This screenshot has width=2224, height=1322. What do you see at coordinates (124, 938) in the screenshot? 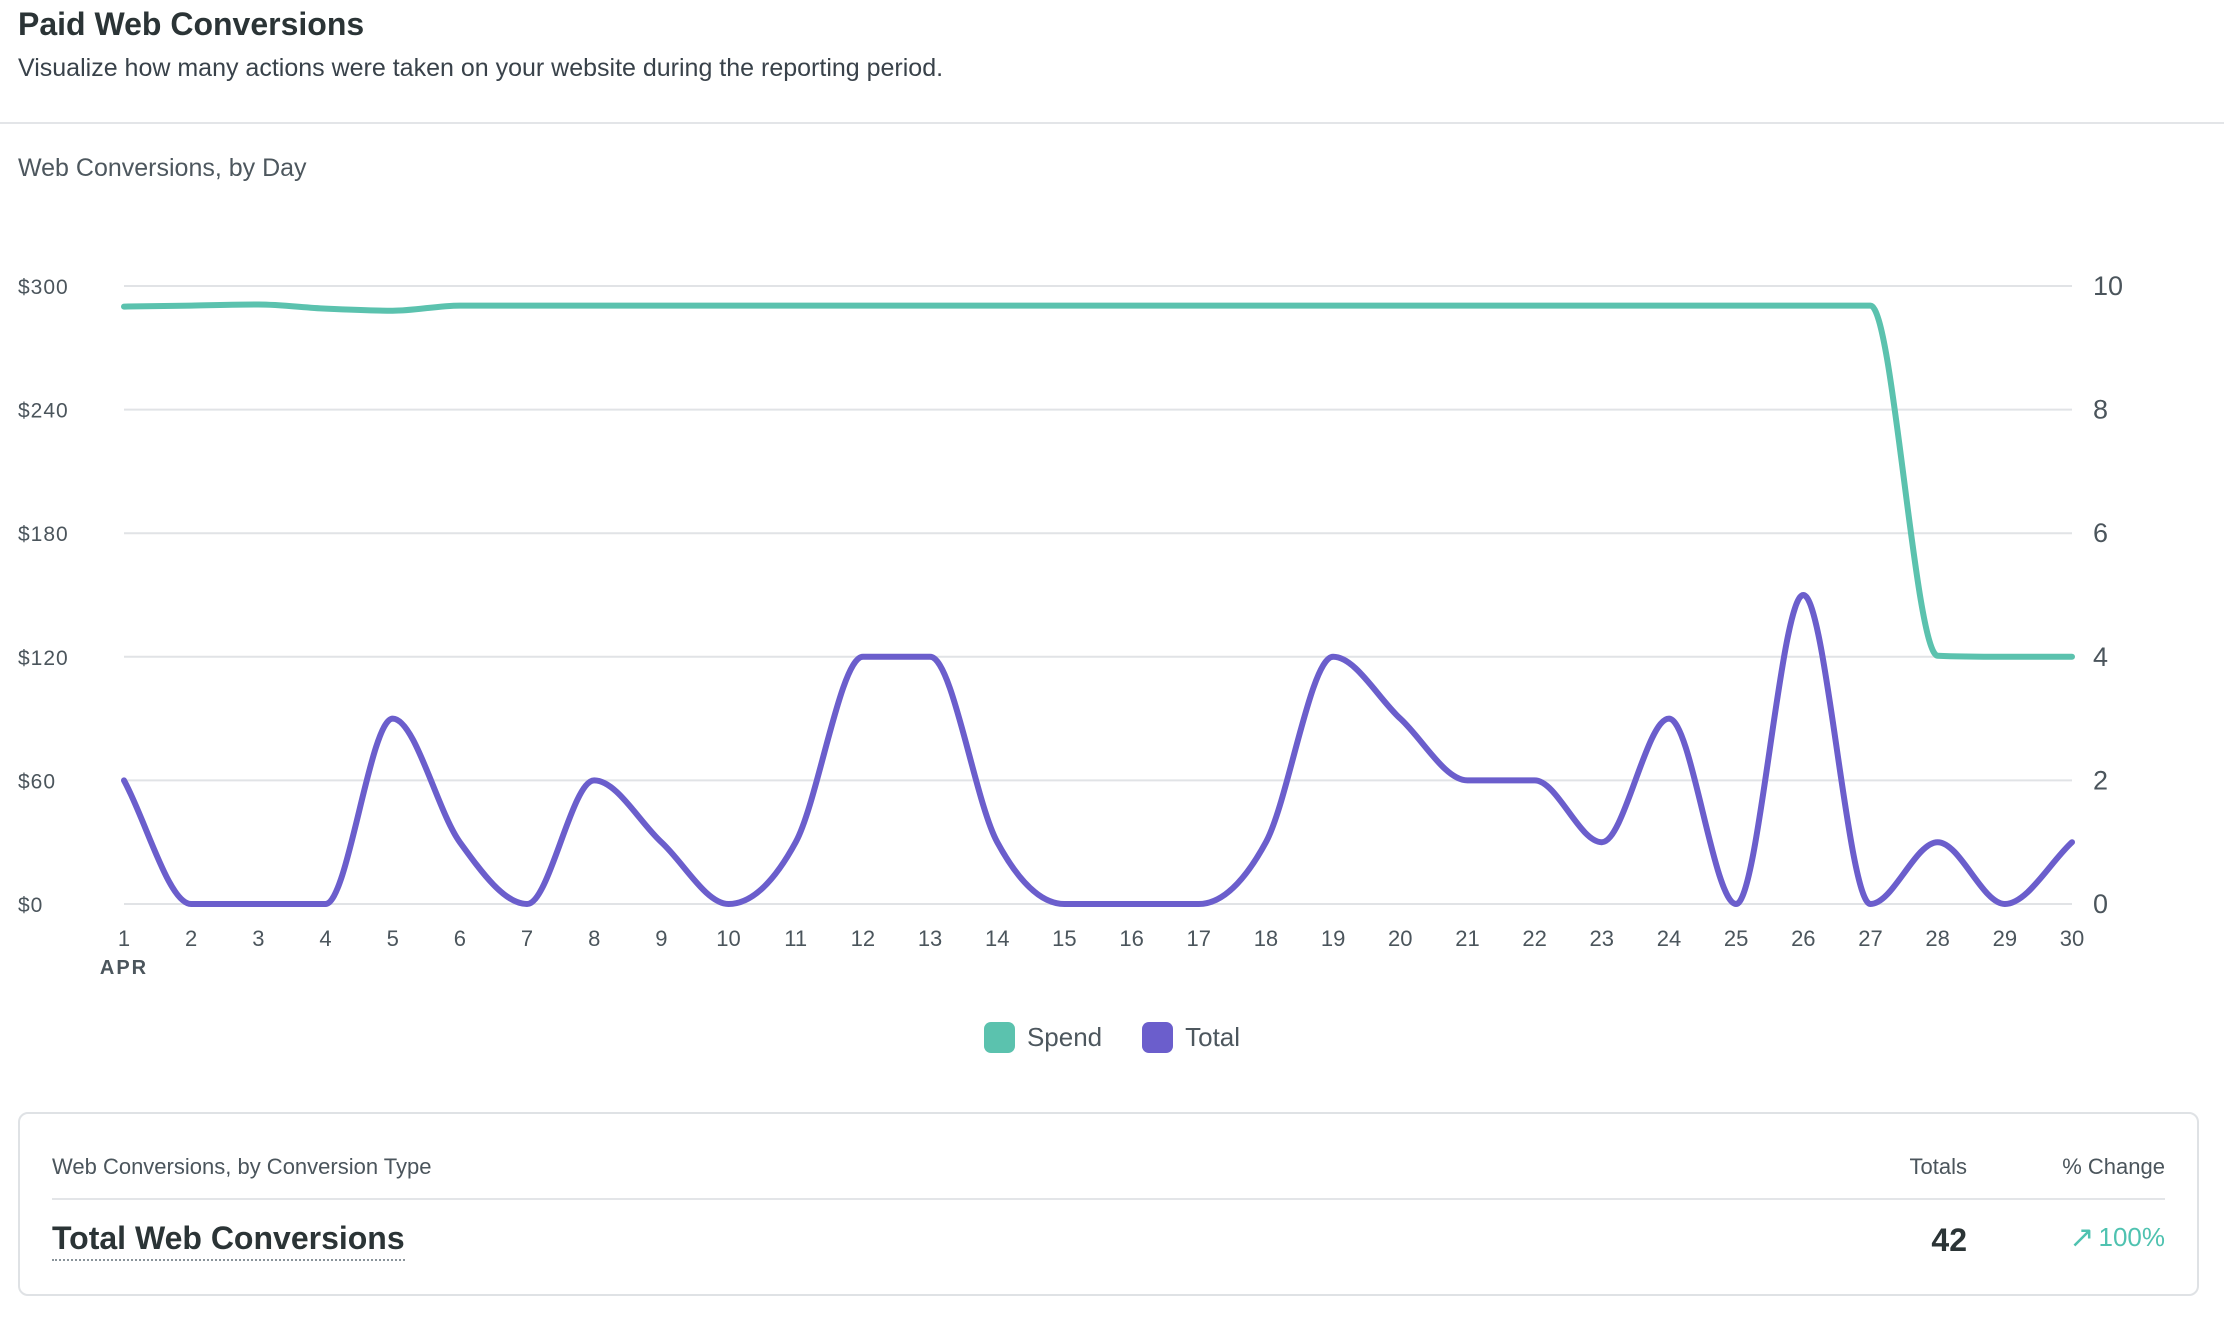
I see `x-axis-tick-label: 1` at bounding box center [124, 938].